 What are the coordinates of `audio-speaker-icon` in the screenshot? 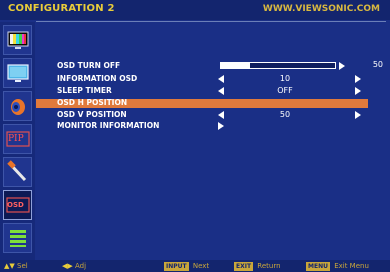 It's located at (18, 107).